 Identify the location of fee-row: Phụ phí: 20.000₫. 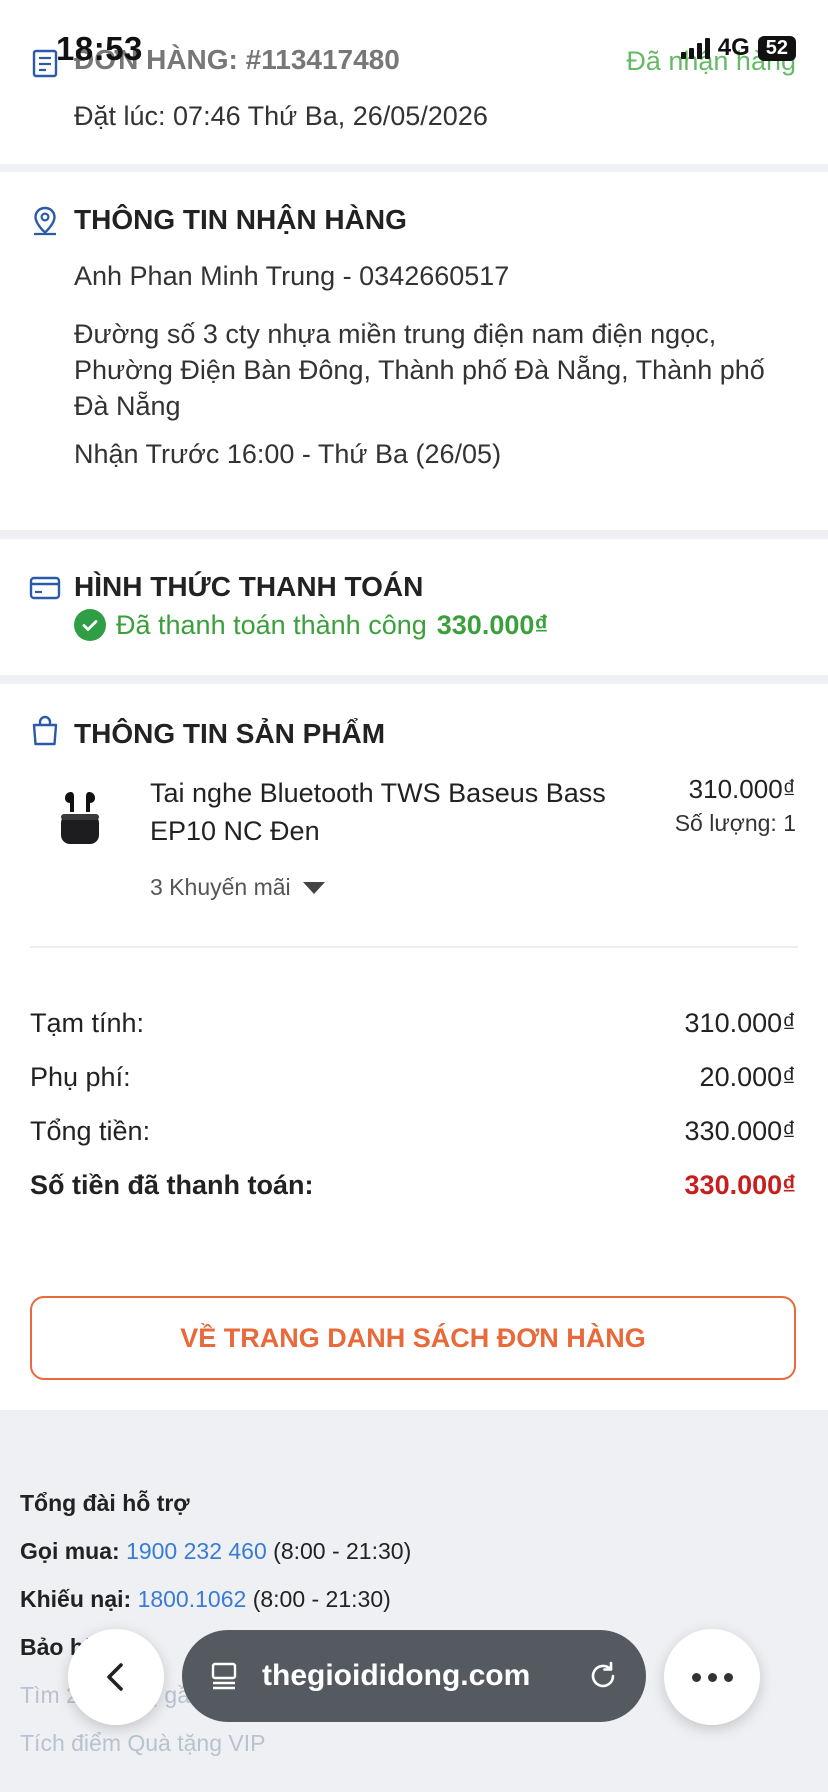
(413, 1077).